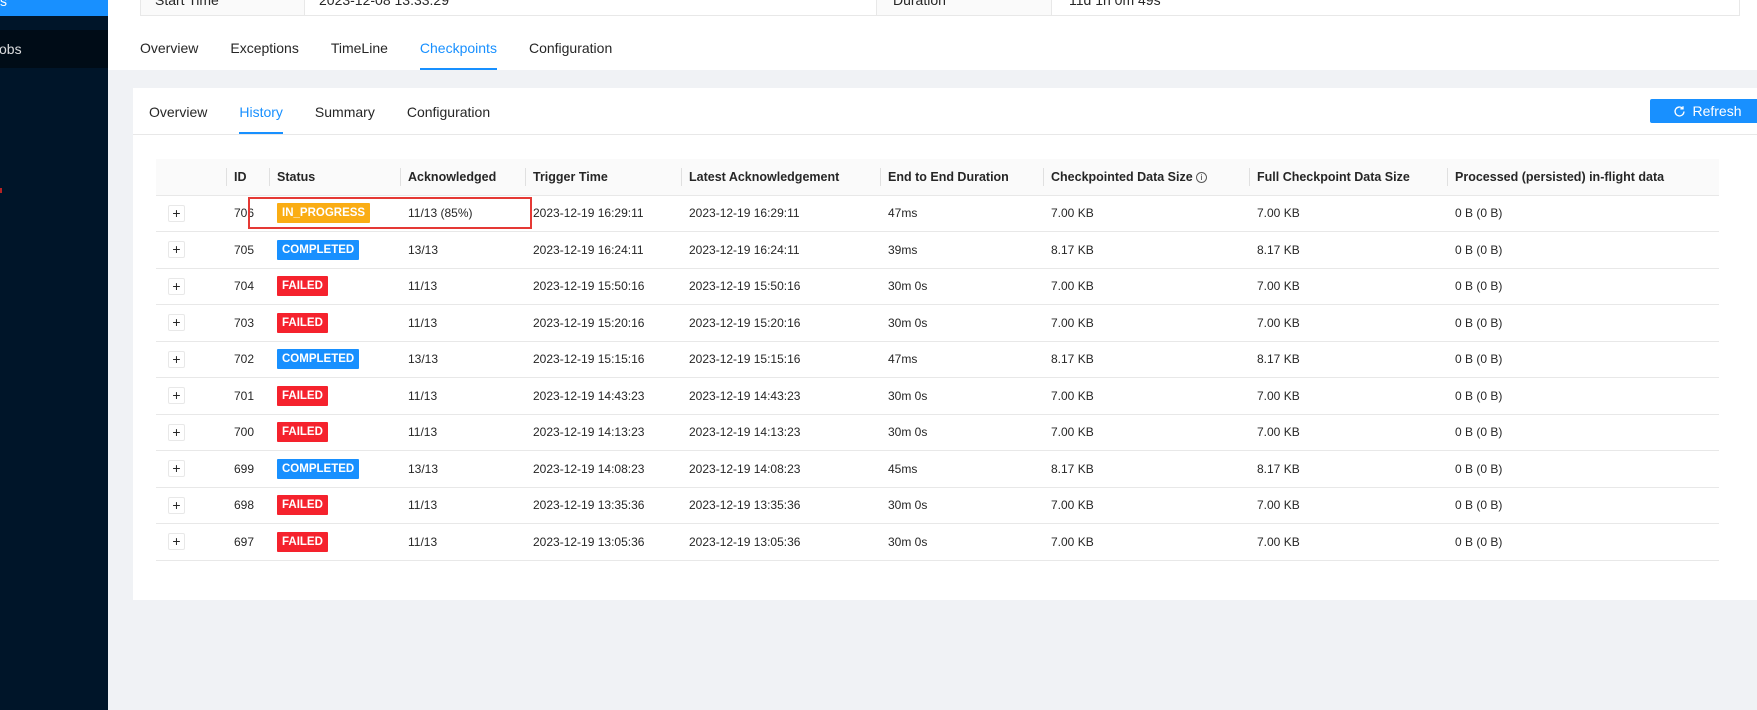 The height and width of the screenshot is (710, 1757). Describe the element at coordinates (1202, 177) in the screenshot. I see `info-icon: i` at that location.